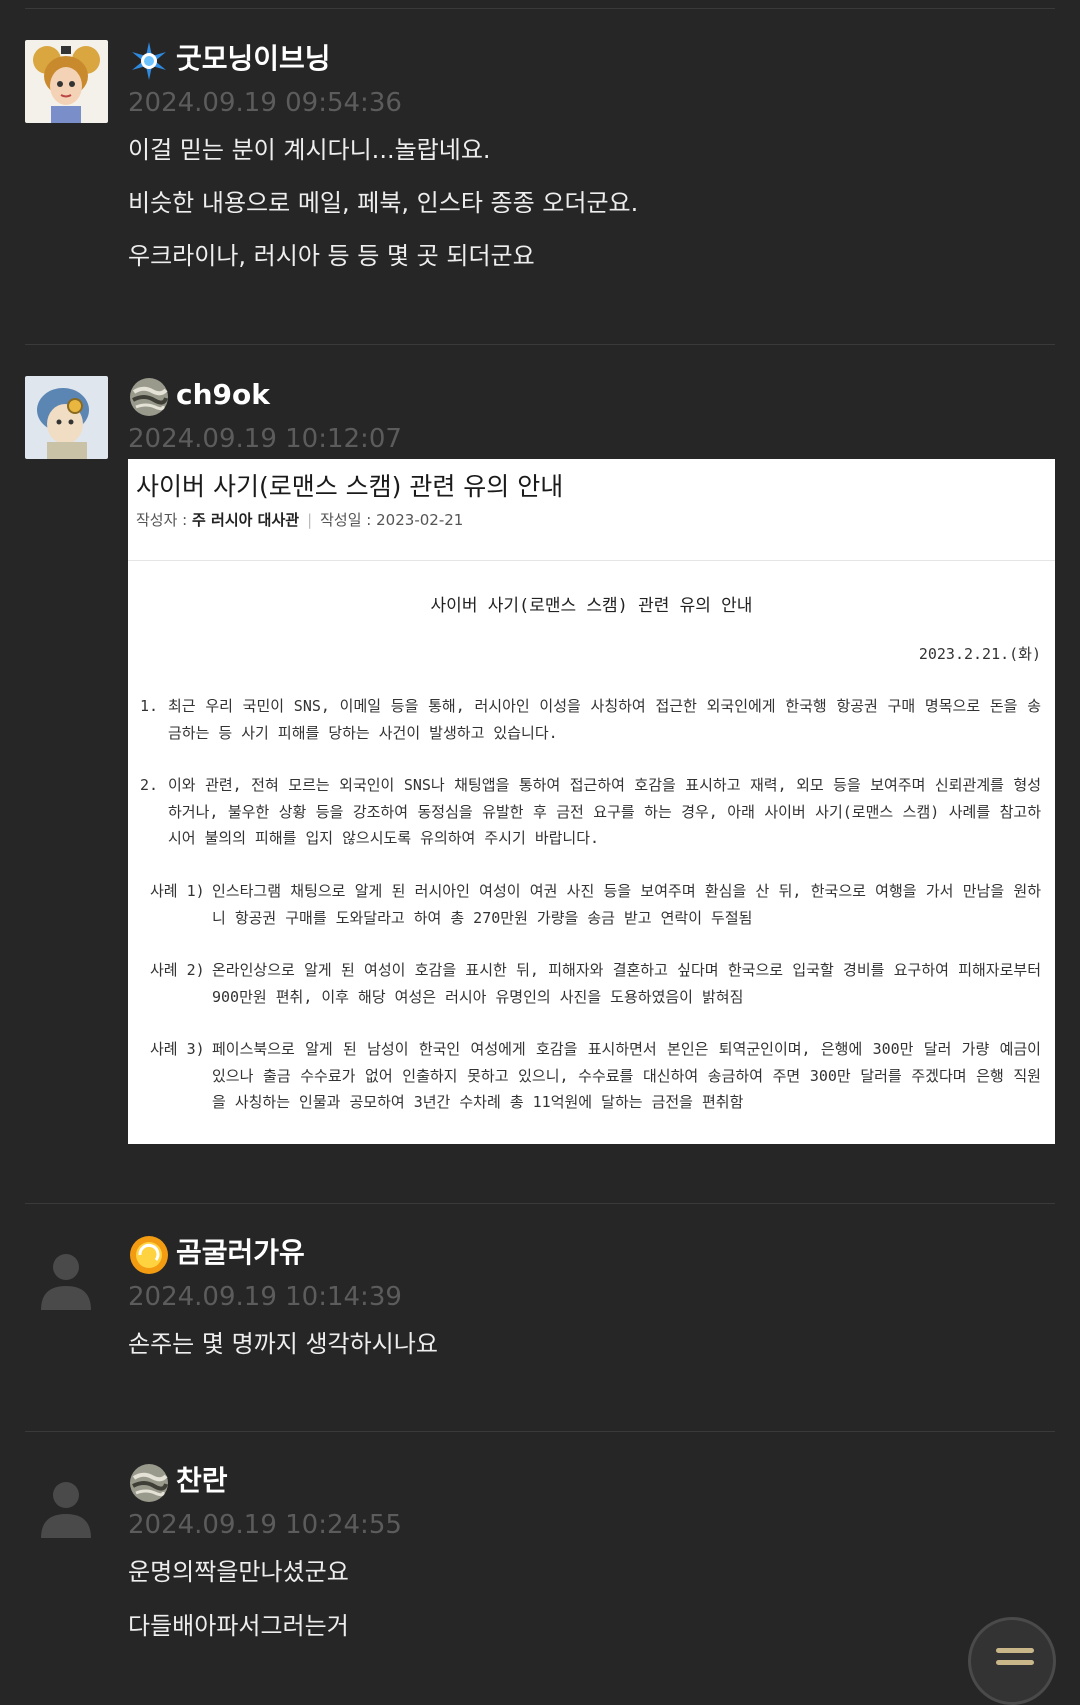  I want to click on blue-star-icon, so click(149, 61).